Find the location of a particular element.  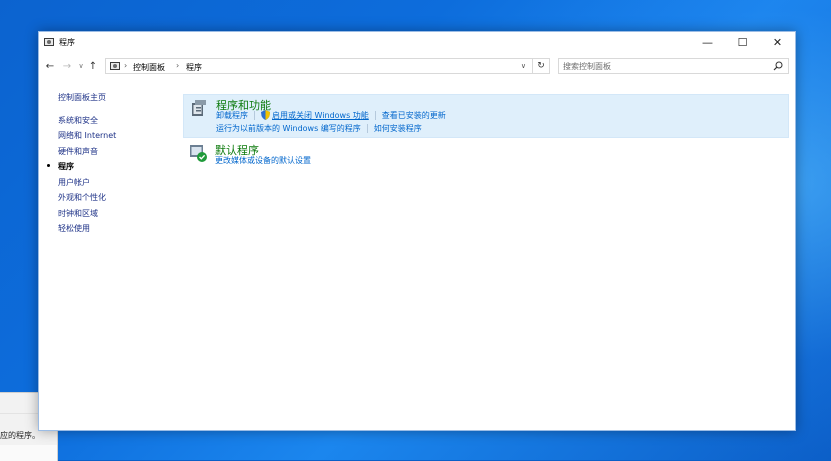

title-bar: 程序 — ☐ ✕ is located at coordinates (417, 42).